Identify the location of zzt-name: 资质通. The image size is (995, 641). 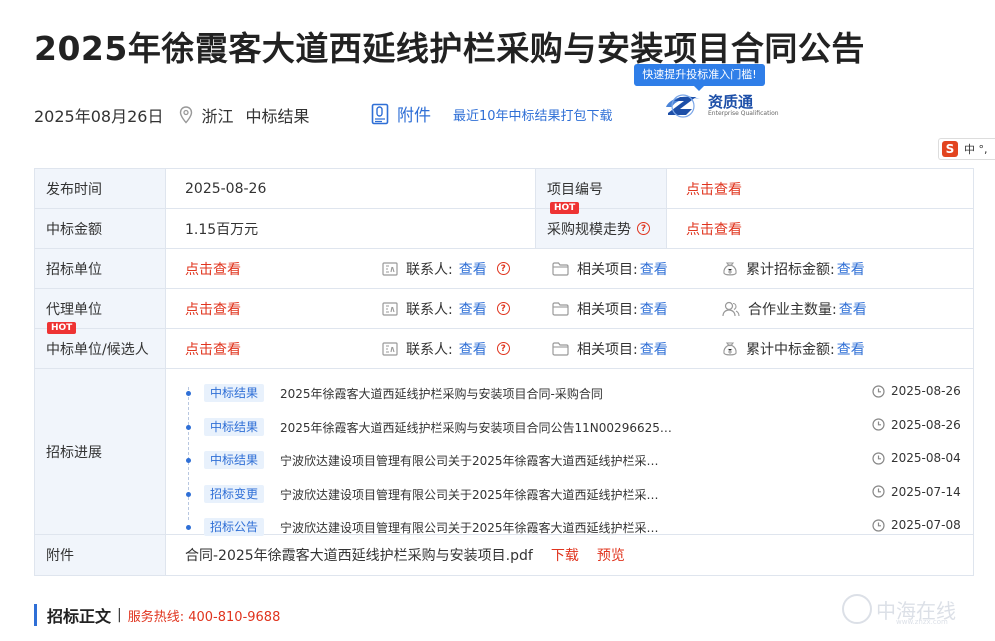
(731, 102).